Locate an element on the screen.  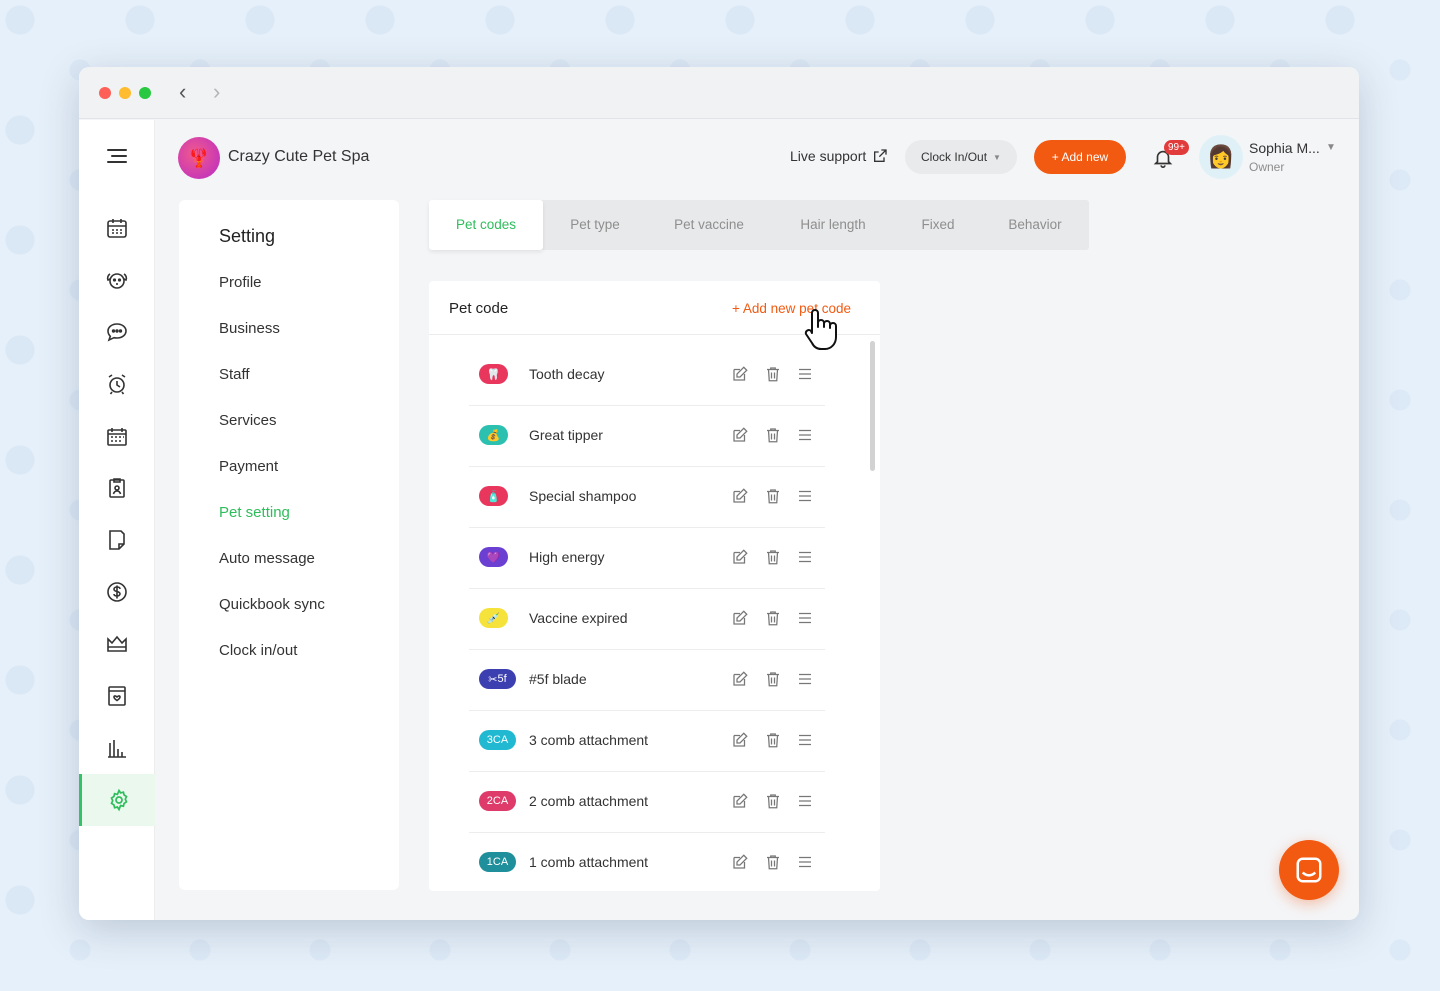
reports-icon is located at coordinates (117, 540).